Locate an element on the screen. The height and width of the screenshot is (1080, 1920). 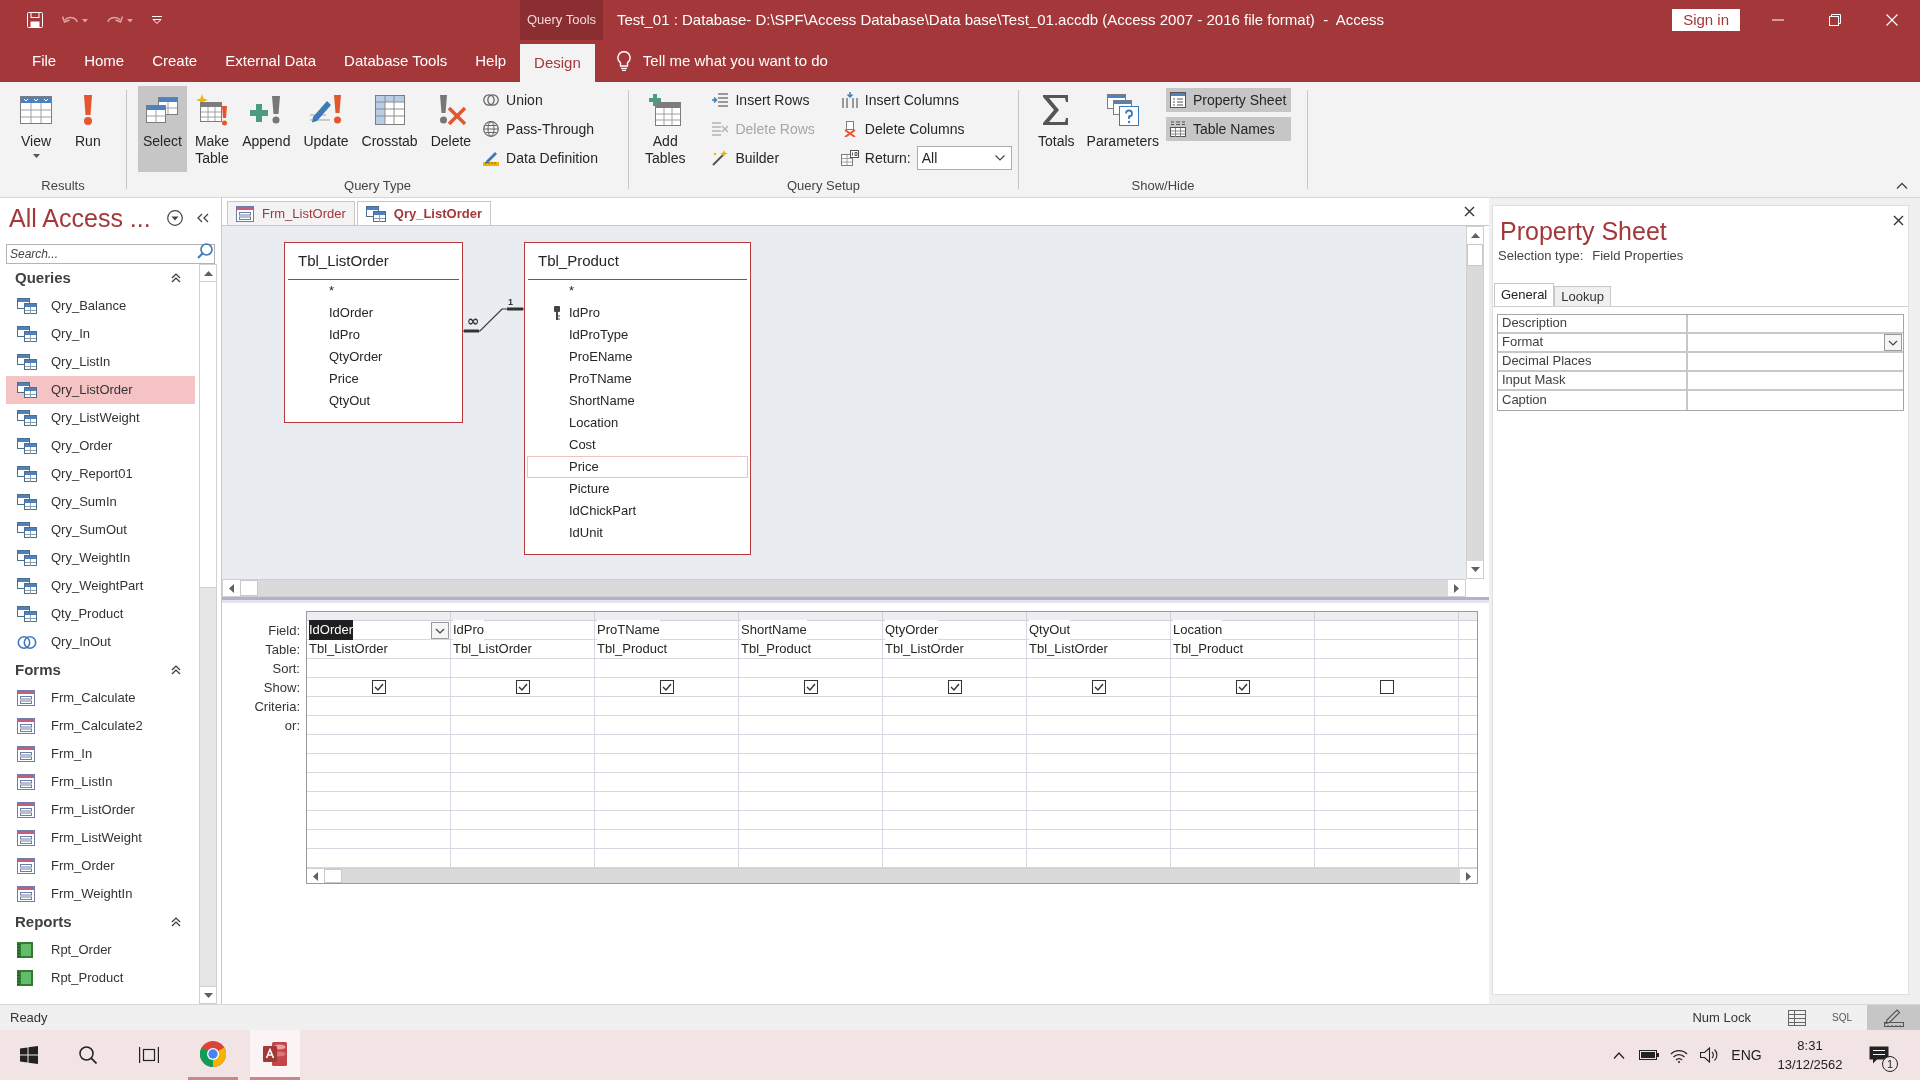
ribbon-button: Make Table is located at coordinates (212, 129).